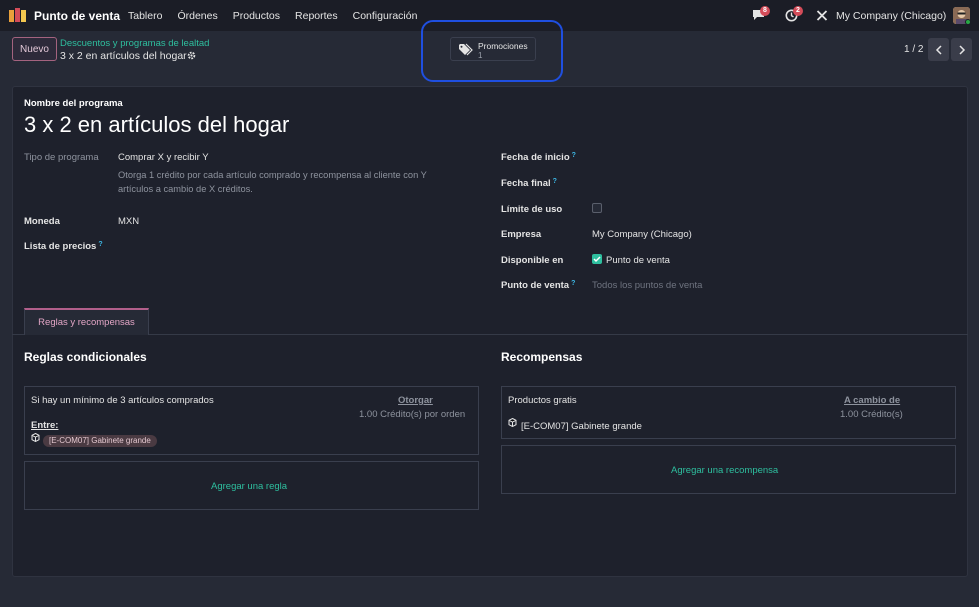 This screenshot has width=979, height=607. Describe the element at coordinates (913, 49) in the screenshot. I see `pager-value: 1 / 2` at that location.